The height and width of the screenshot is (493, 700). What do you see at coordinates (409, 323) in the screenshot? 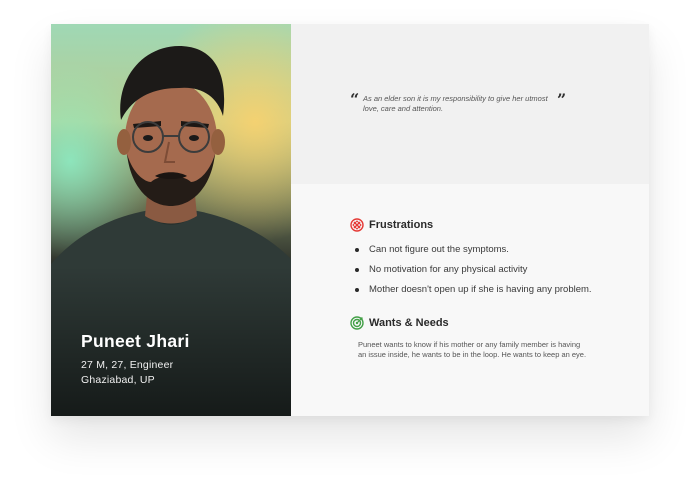
I see `wants-title: Wants & Needs` at bounding box center [409, 323].